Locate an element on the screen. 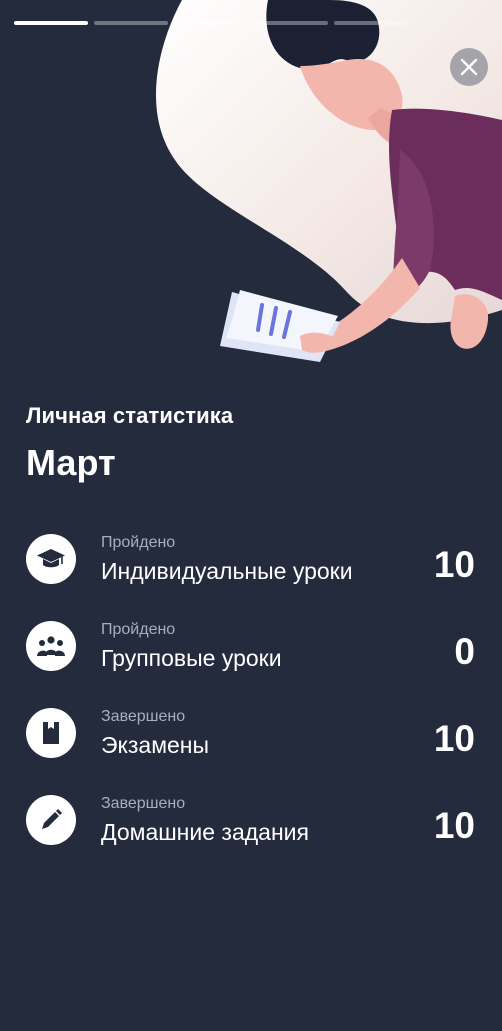 This screenshot has width=502, height=1031. stat-row-homework: Завершено Домашние задания 10 is located at coordinates (251, 834).